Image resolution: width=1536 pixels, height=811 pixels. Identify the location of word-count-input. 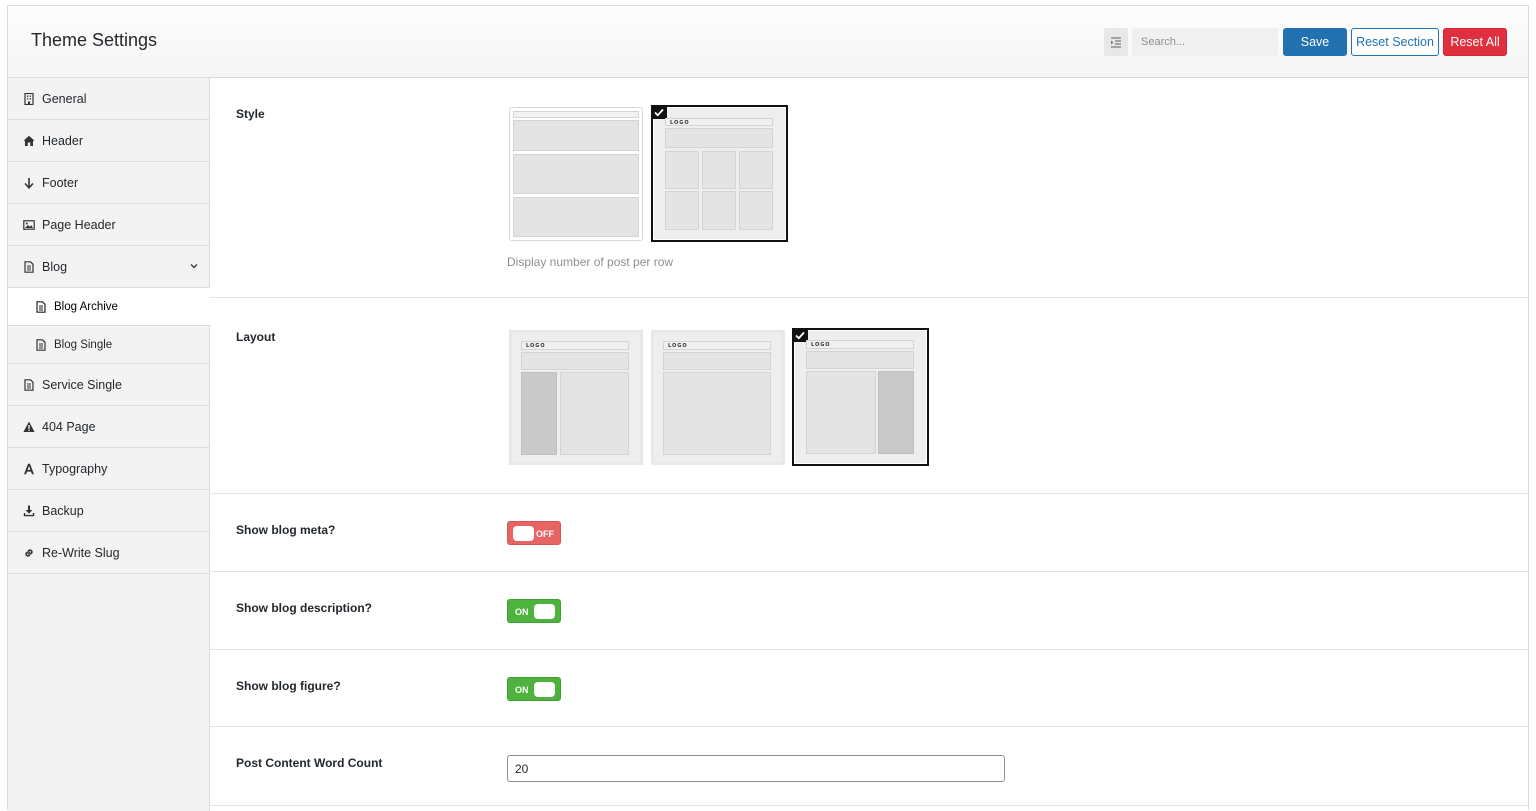
(756, 768).